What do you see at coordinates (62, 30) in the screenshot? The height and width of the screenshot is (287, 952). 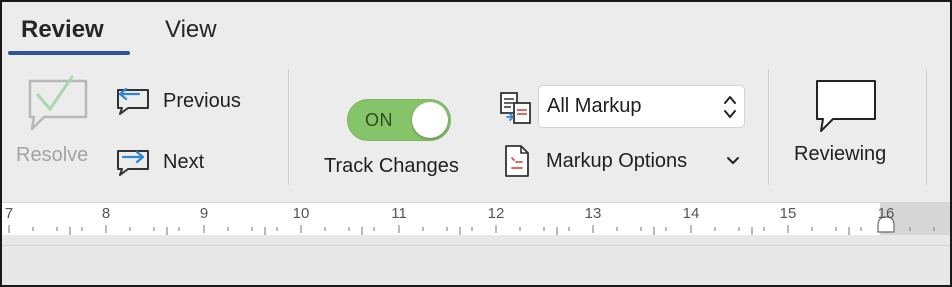 I see `tab-review: Review` at bounding box center [62, 30].